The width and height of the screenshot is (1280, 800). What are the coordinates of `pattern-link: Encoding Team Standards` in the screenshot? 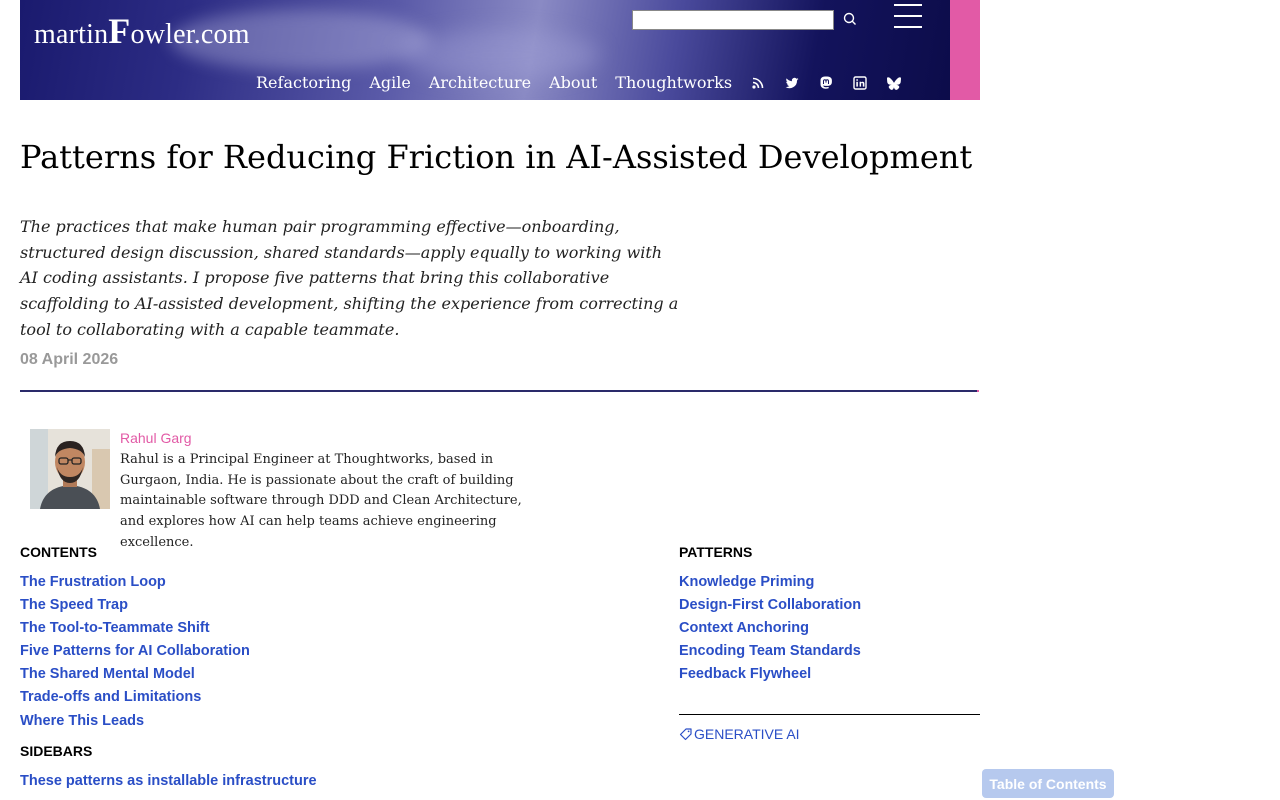 It's located at (770, 651).